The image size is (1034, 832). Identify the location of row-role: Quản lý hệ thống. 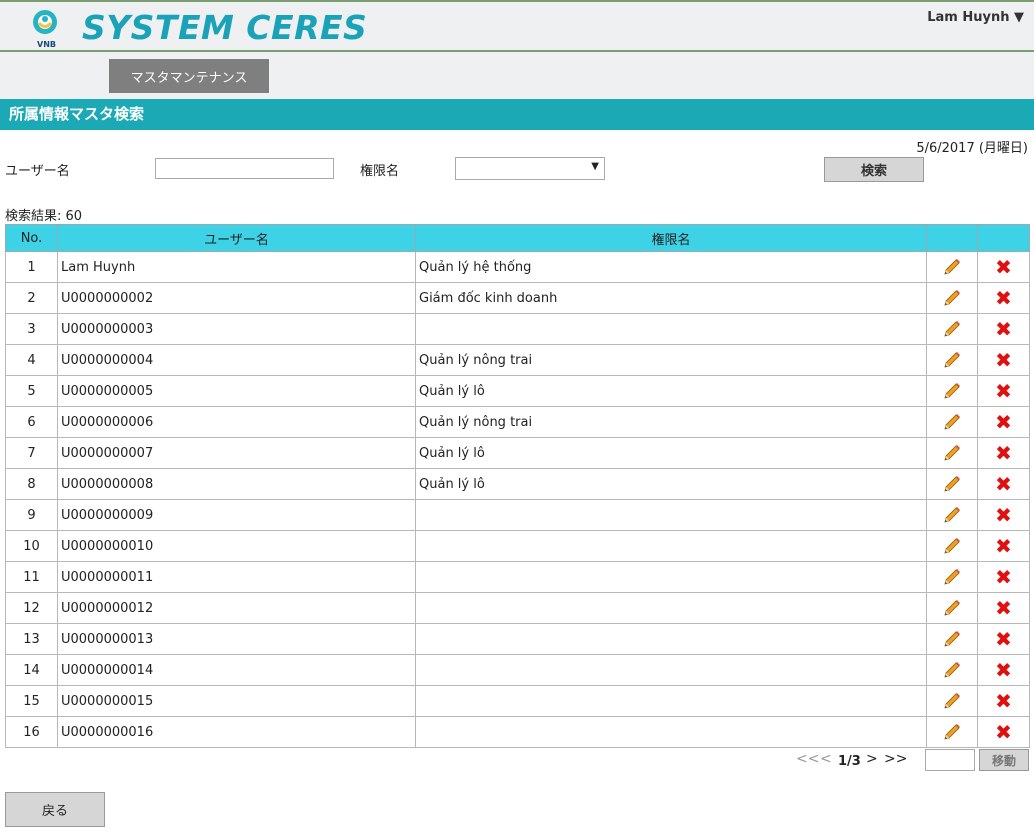
(671, 267).